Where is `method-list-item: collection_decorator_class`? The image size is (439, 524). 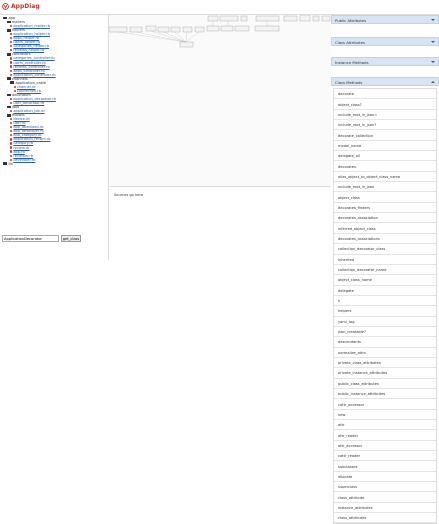 method-list-item: collection_decorator_class is located at coordinates (385, 249).